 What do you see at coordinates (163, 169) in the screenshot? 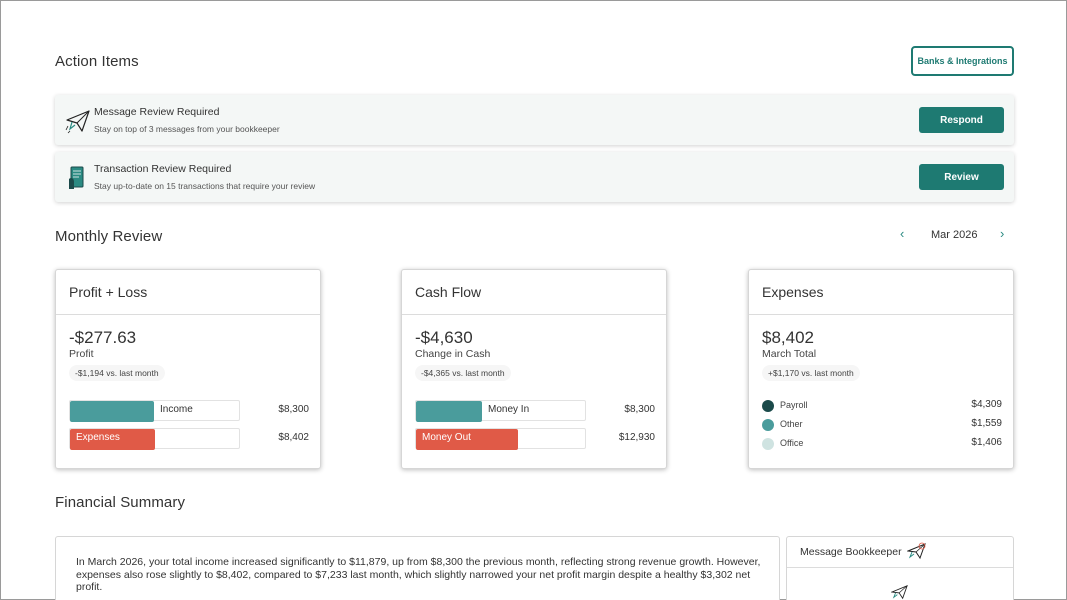
I see `transaction-review-title: Transaction Review Required` at bounding box center [163, 169].